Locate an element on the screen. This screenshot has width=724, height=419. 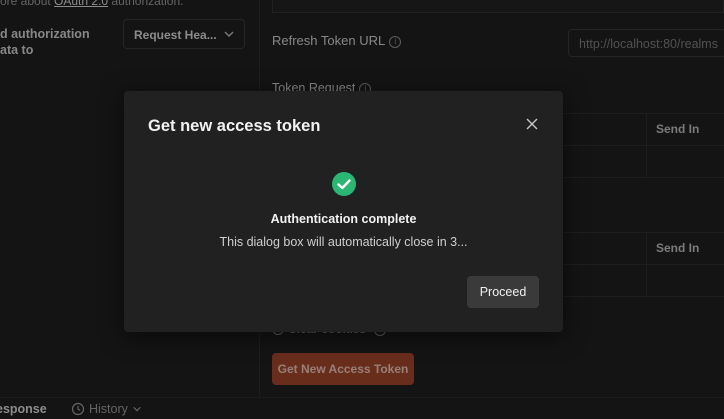
authentication-status-title: Authentication complete is located at coordinates (343, 219).